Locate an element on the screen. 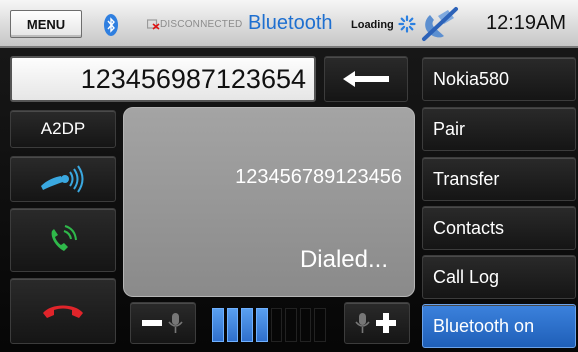 The height and width of the screenshot is (352, 578). bluetooth-on-button: Bluetooth on is located at coordinates (499, 326).